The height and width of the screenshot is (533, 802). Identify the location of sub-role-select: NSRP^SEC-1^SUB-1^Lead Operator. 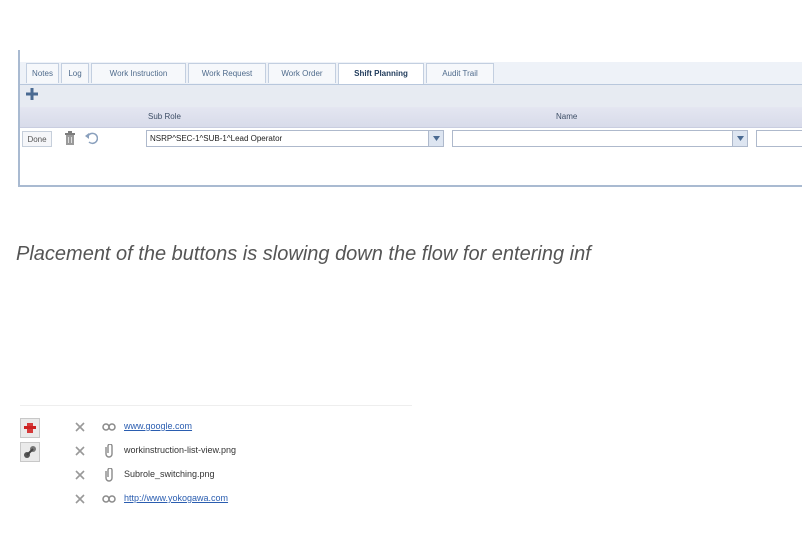
(288, 138).